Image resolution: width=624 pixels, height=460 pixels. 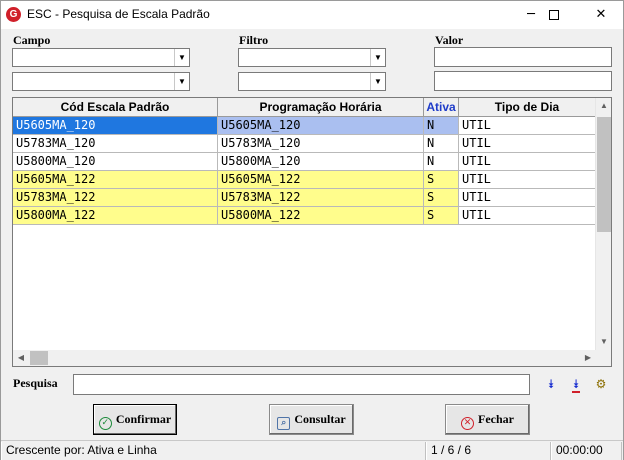 I want to click on table-row: U5783MA_122 U5783MA_122 S UTIL, so click(x=304, y=198).